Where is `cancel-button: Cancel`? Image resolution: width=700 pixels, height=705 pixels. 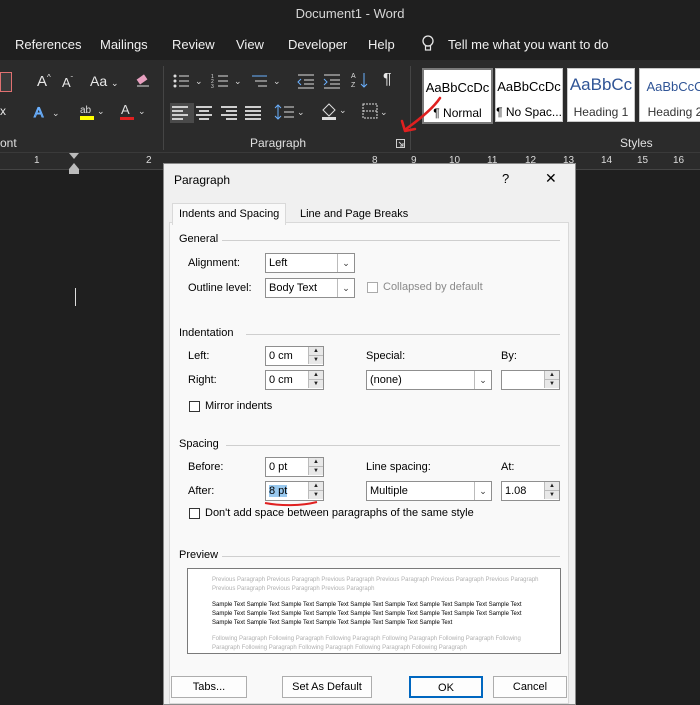 cancel-button: Cancel is located at coordinates (530, 687).